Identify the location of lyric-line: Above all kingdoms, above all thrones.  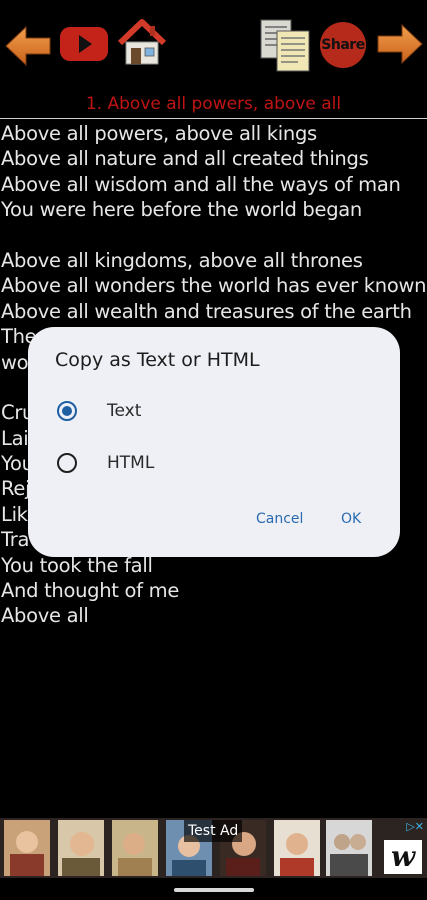
(182, 260).